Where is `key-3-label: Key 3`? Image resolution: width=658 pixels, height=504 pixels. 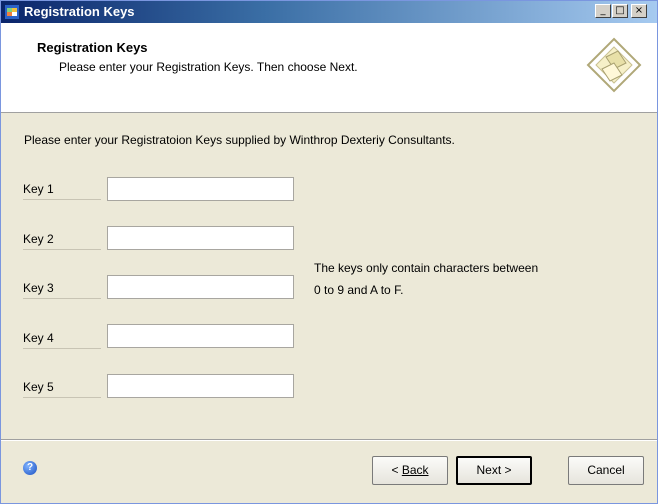 key-3-label: Key 3 is located at coordinates (62, 290).